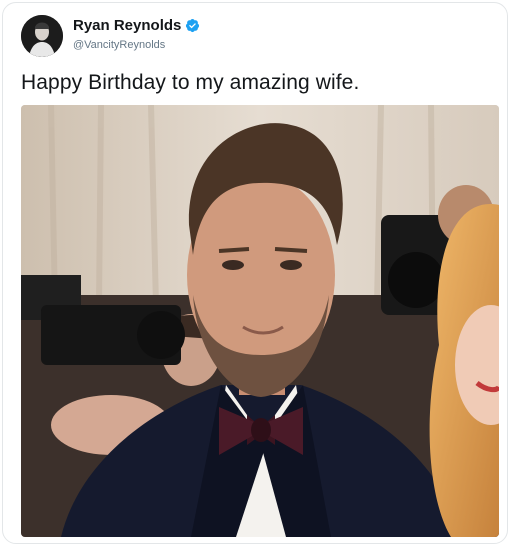 Image resolution: width=512 pixels, height=548 pixels. I want to click on author-handle: @VancityReynolds, so click(119, 45).